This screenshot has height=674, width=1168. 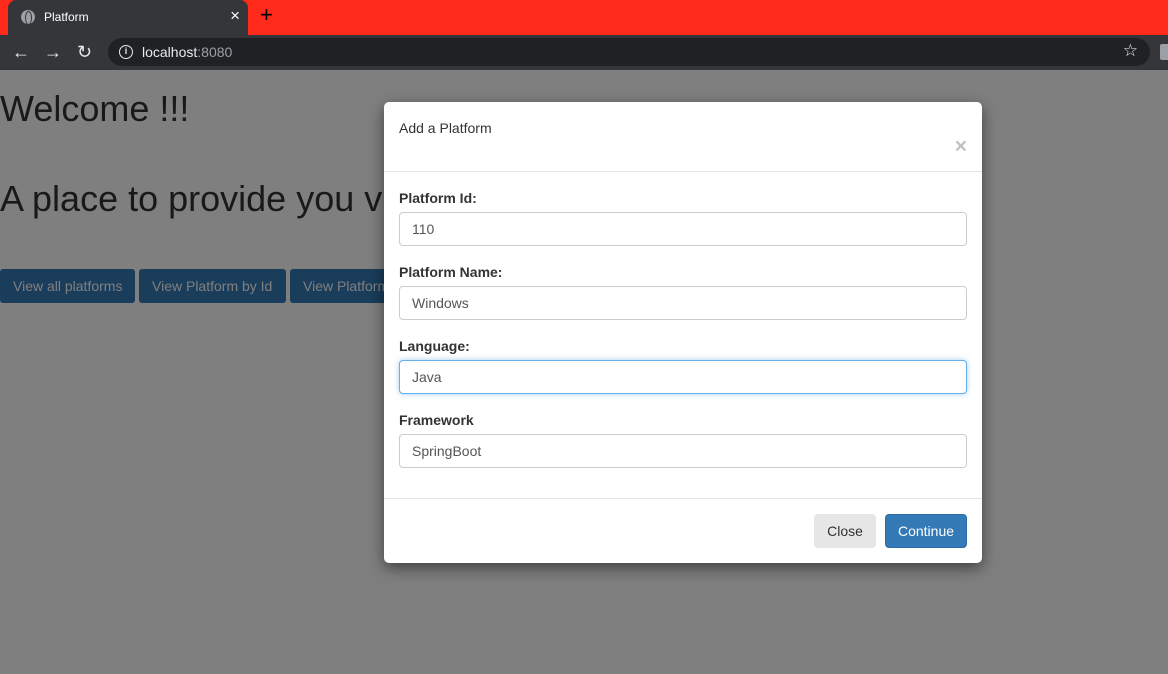 I want to click on close-button: Close, so click(x=845, y=531).